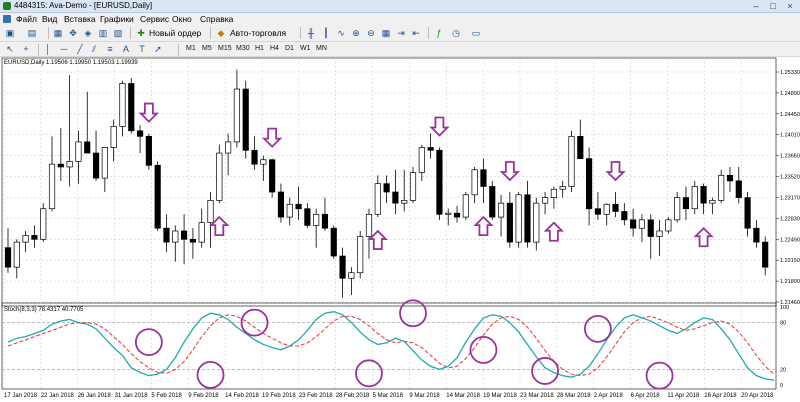 This screenshot has width=800, height=402. Describe the element at coordinates (26, 49) in the screenshot. I see `crosshair-icon: +` at that location.